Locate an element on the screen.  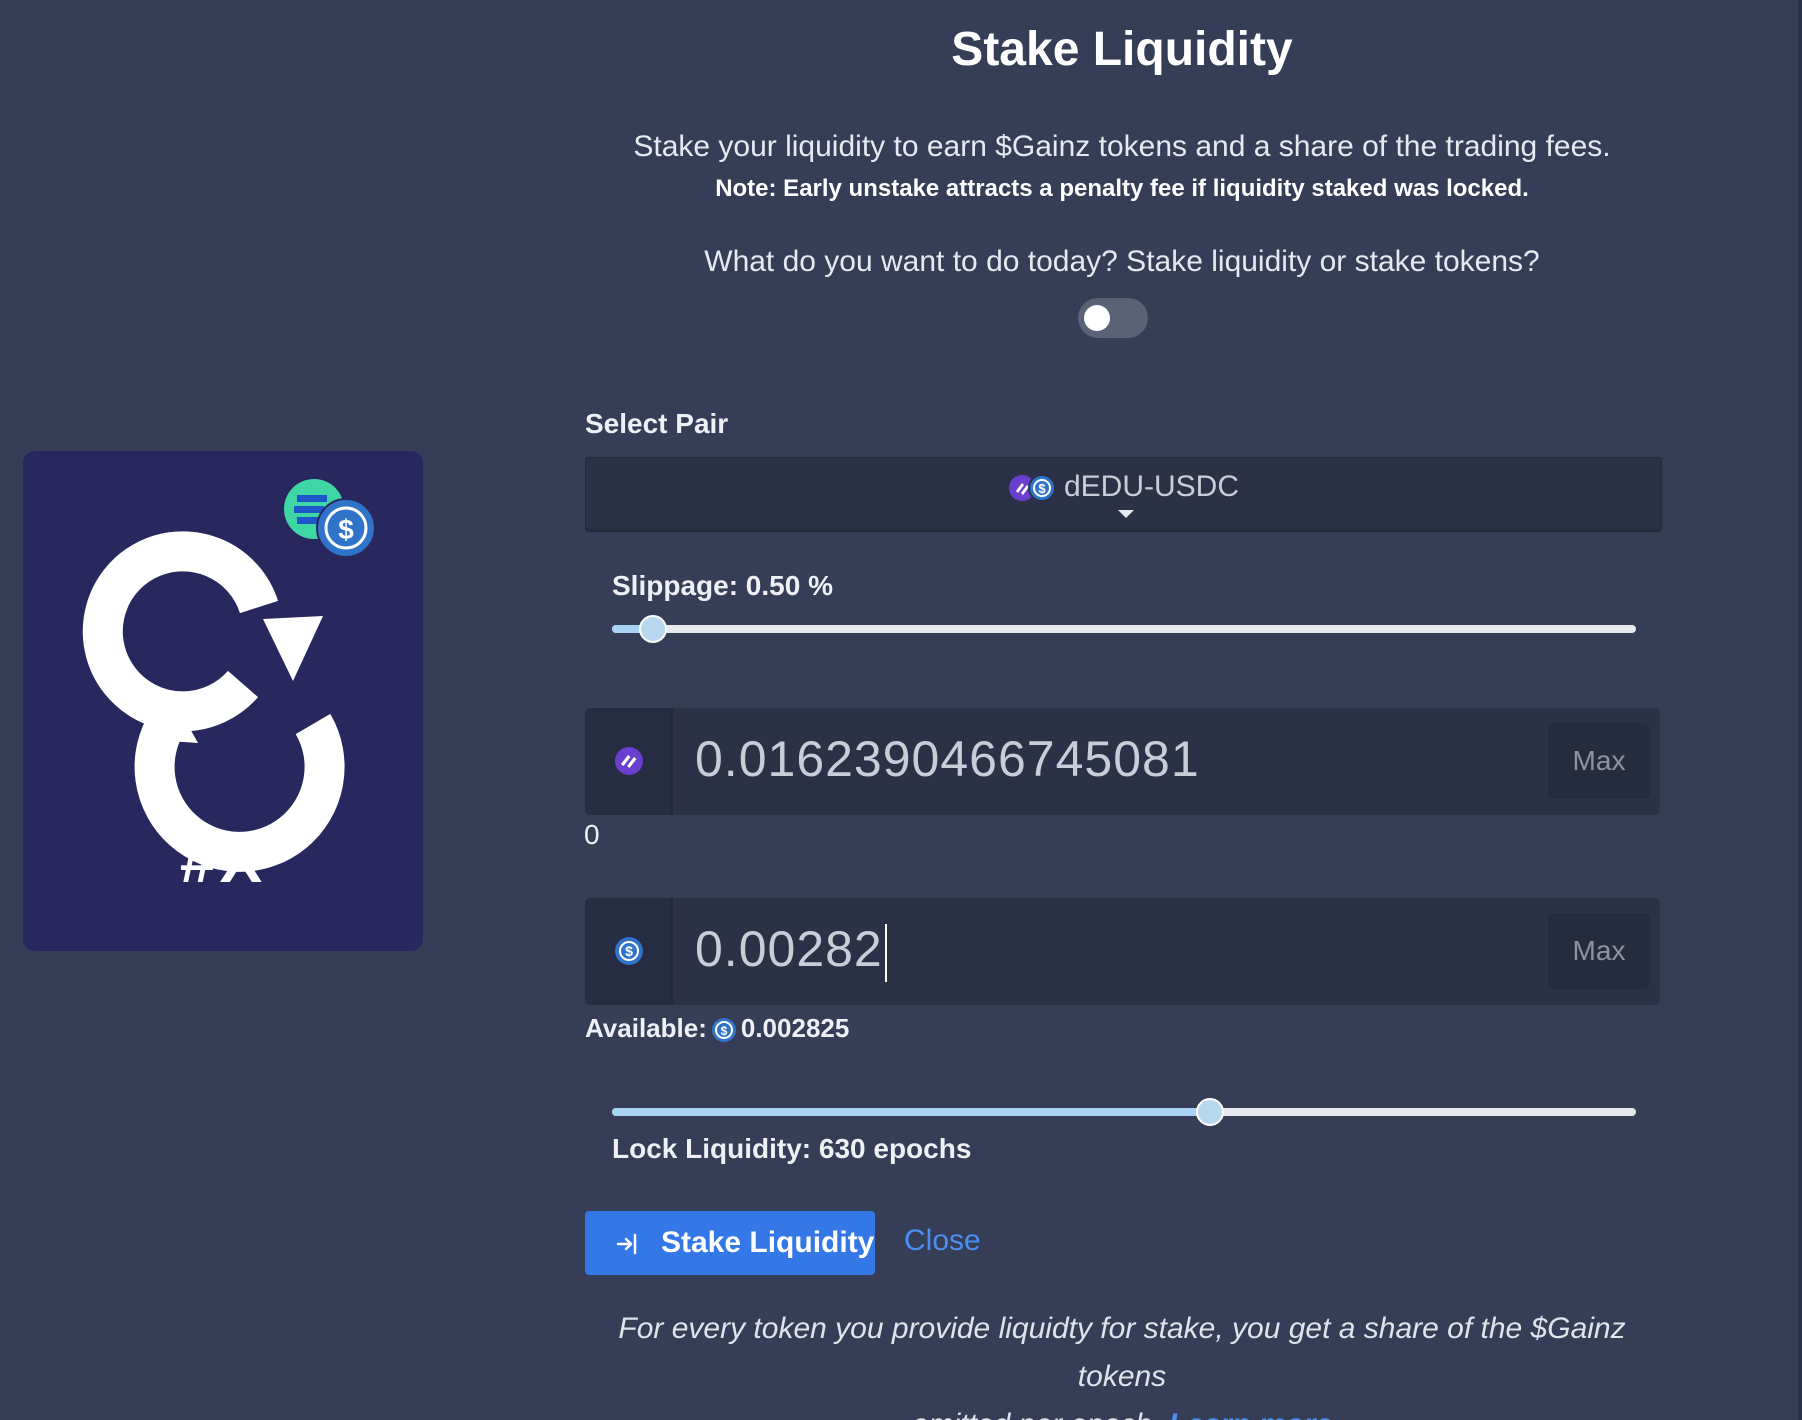
lock-liquidity-slider is located at coordinates (1124, 1112).